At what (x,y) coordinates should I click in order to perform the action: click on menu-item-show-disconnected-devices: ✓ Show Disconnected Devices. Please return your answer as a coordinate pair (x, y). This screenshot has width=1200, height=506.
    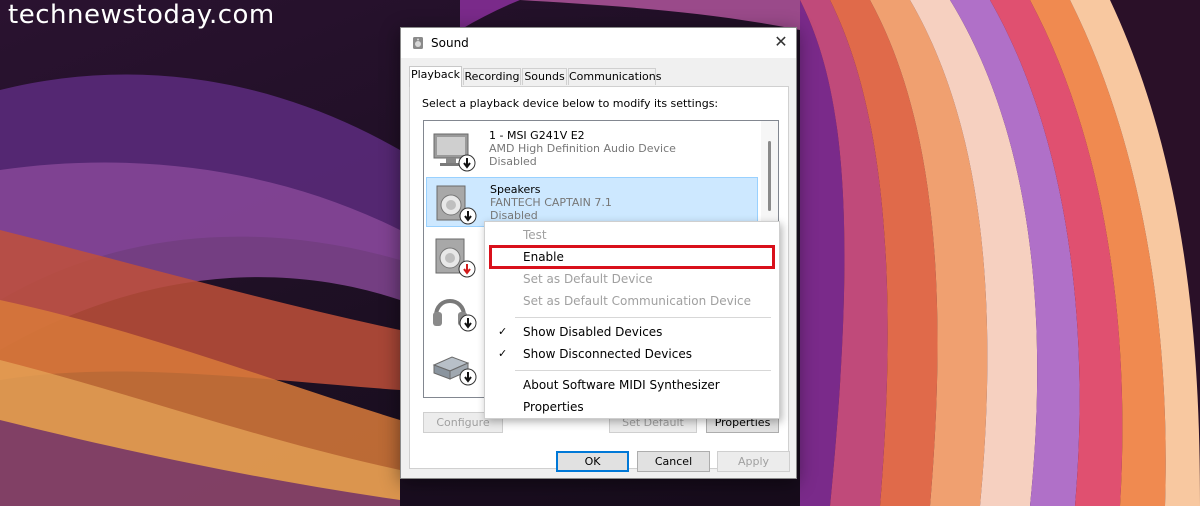
    Looking at the image, I should click on (632, 354).